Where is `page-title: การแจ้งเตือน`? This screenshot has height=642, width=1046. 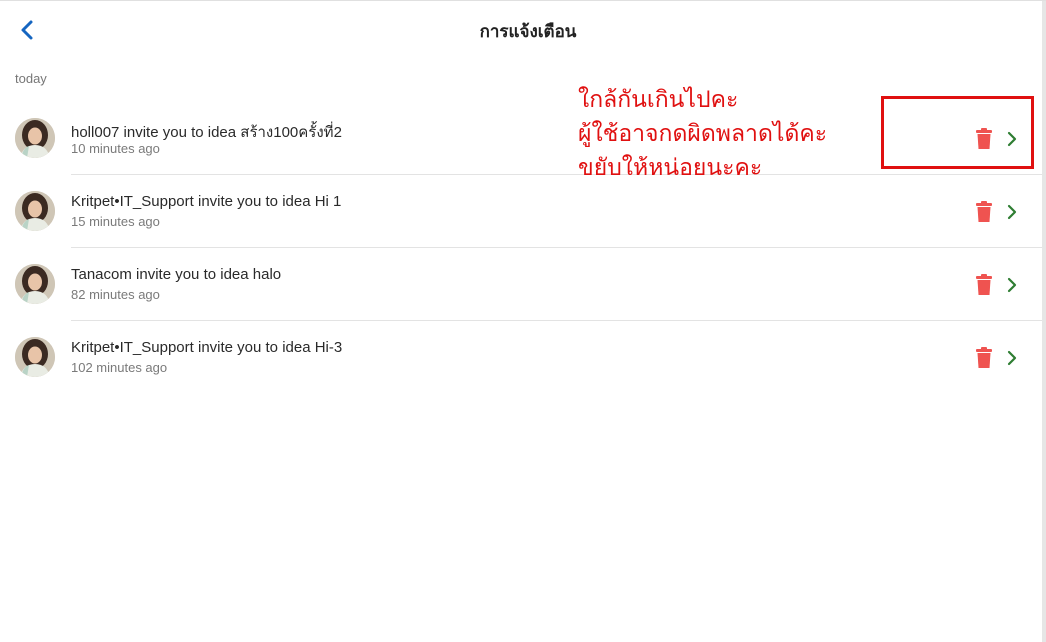 page-title: การแจ้งเตือน is located at coordinates (528, 31).